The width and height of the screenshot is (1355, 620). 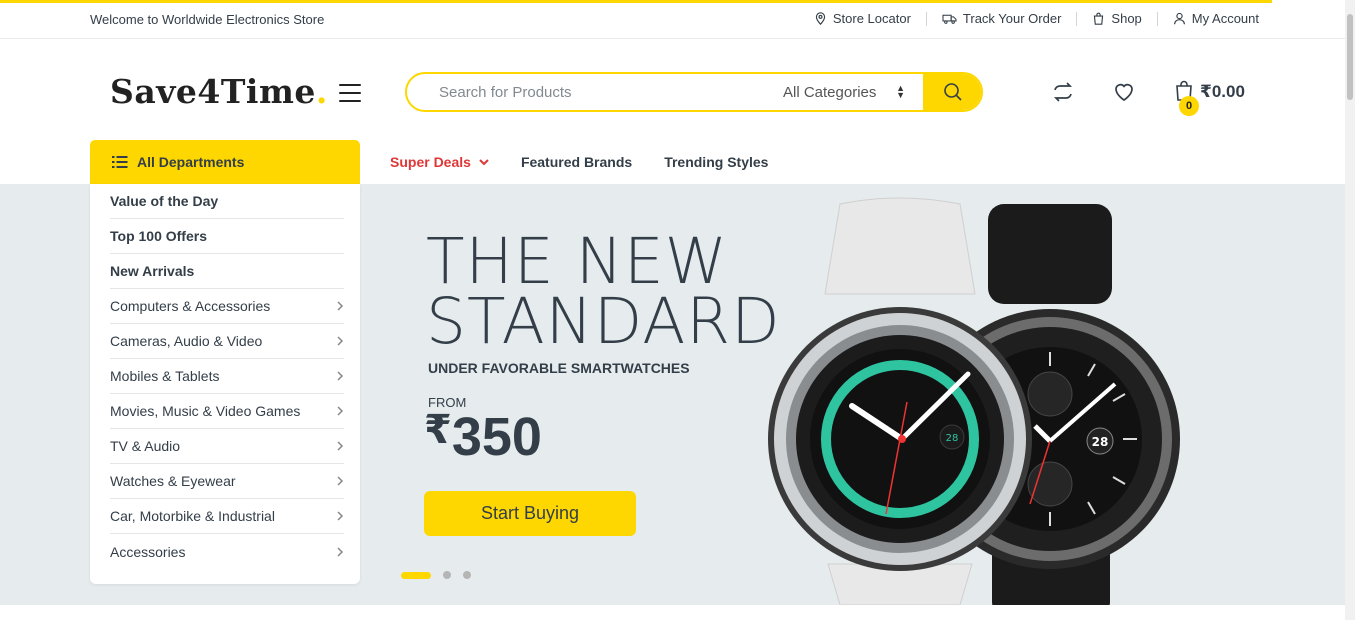 I want to click on departments-title: All Departments, so click(x=191, y=162).